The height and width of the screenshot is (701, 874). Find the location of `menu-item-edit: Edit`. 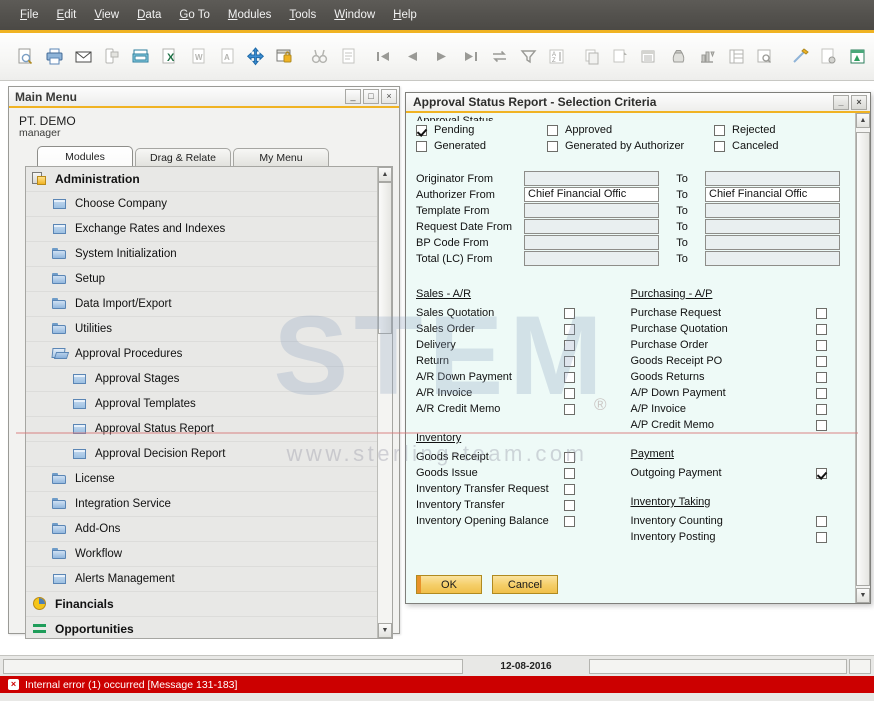

menu-item-edit: Edit is located at coordinates (67, 15).